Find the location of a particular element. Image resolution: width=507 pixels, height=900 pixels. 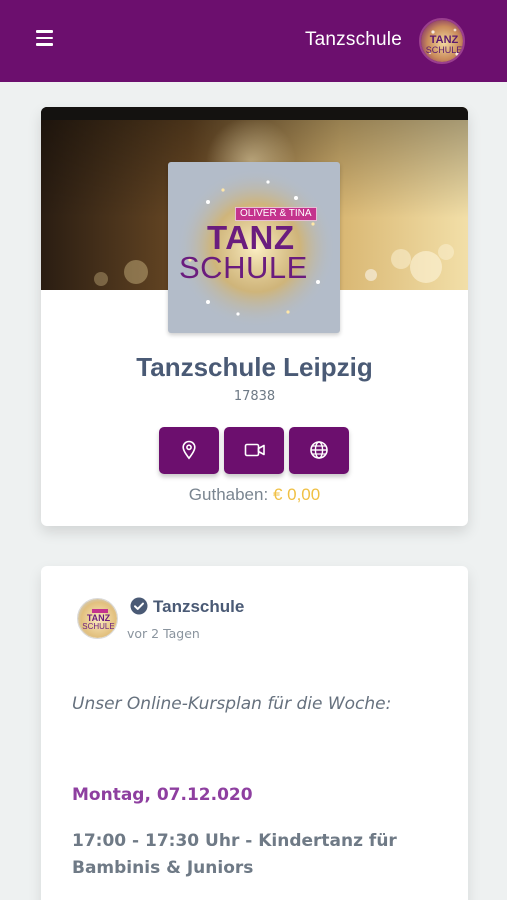

verified-badge-icon is located at coordinates (139, 606).